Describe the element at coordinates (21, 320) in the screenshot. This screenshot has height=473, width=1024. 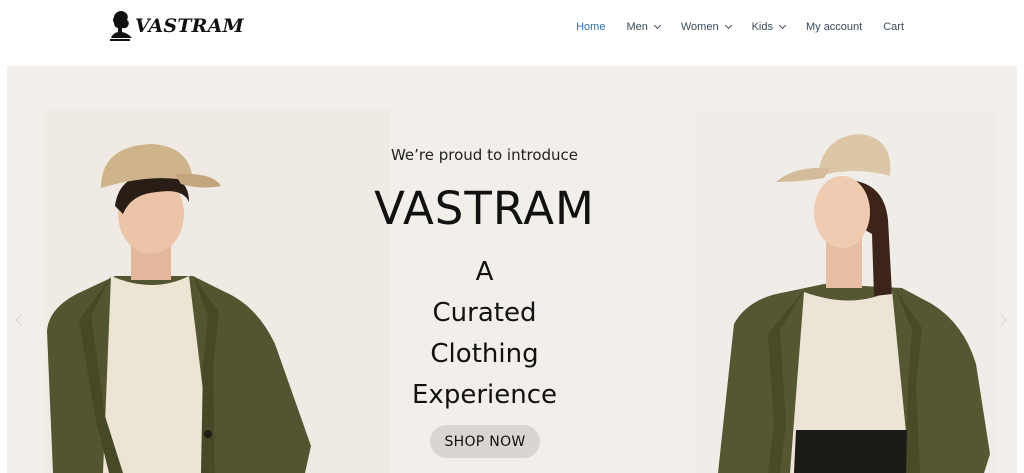
I see `chevron-left-icon` at that location.